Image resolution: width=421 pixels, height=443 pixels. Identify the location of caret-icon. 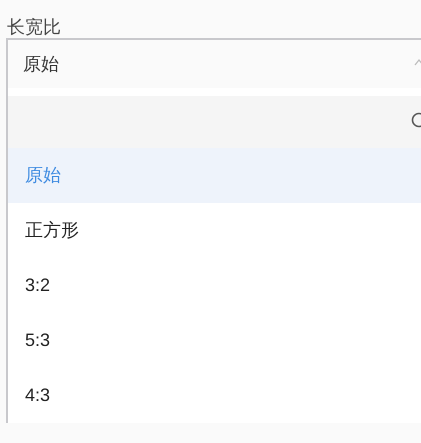
(417, 62).